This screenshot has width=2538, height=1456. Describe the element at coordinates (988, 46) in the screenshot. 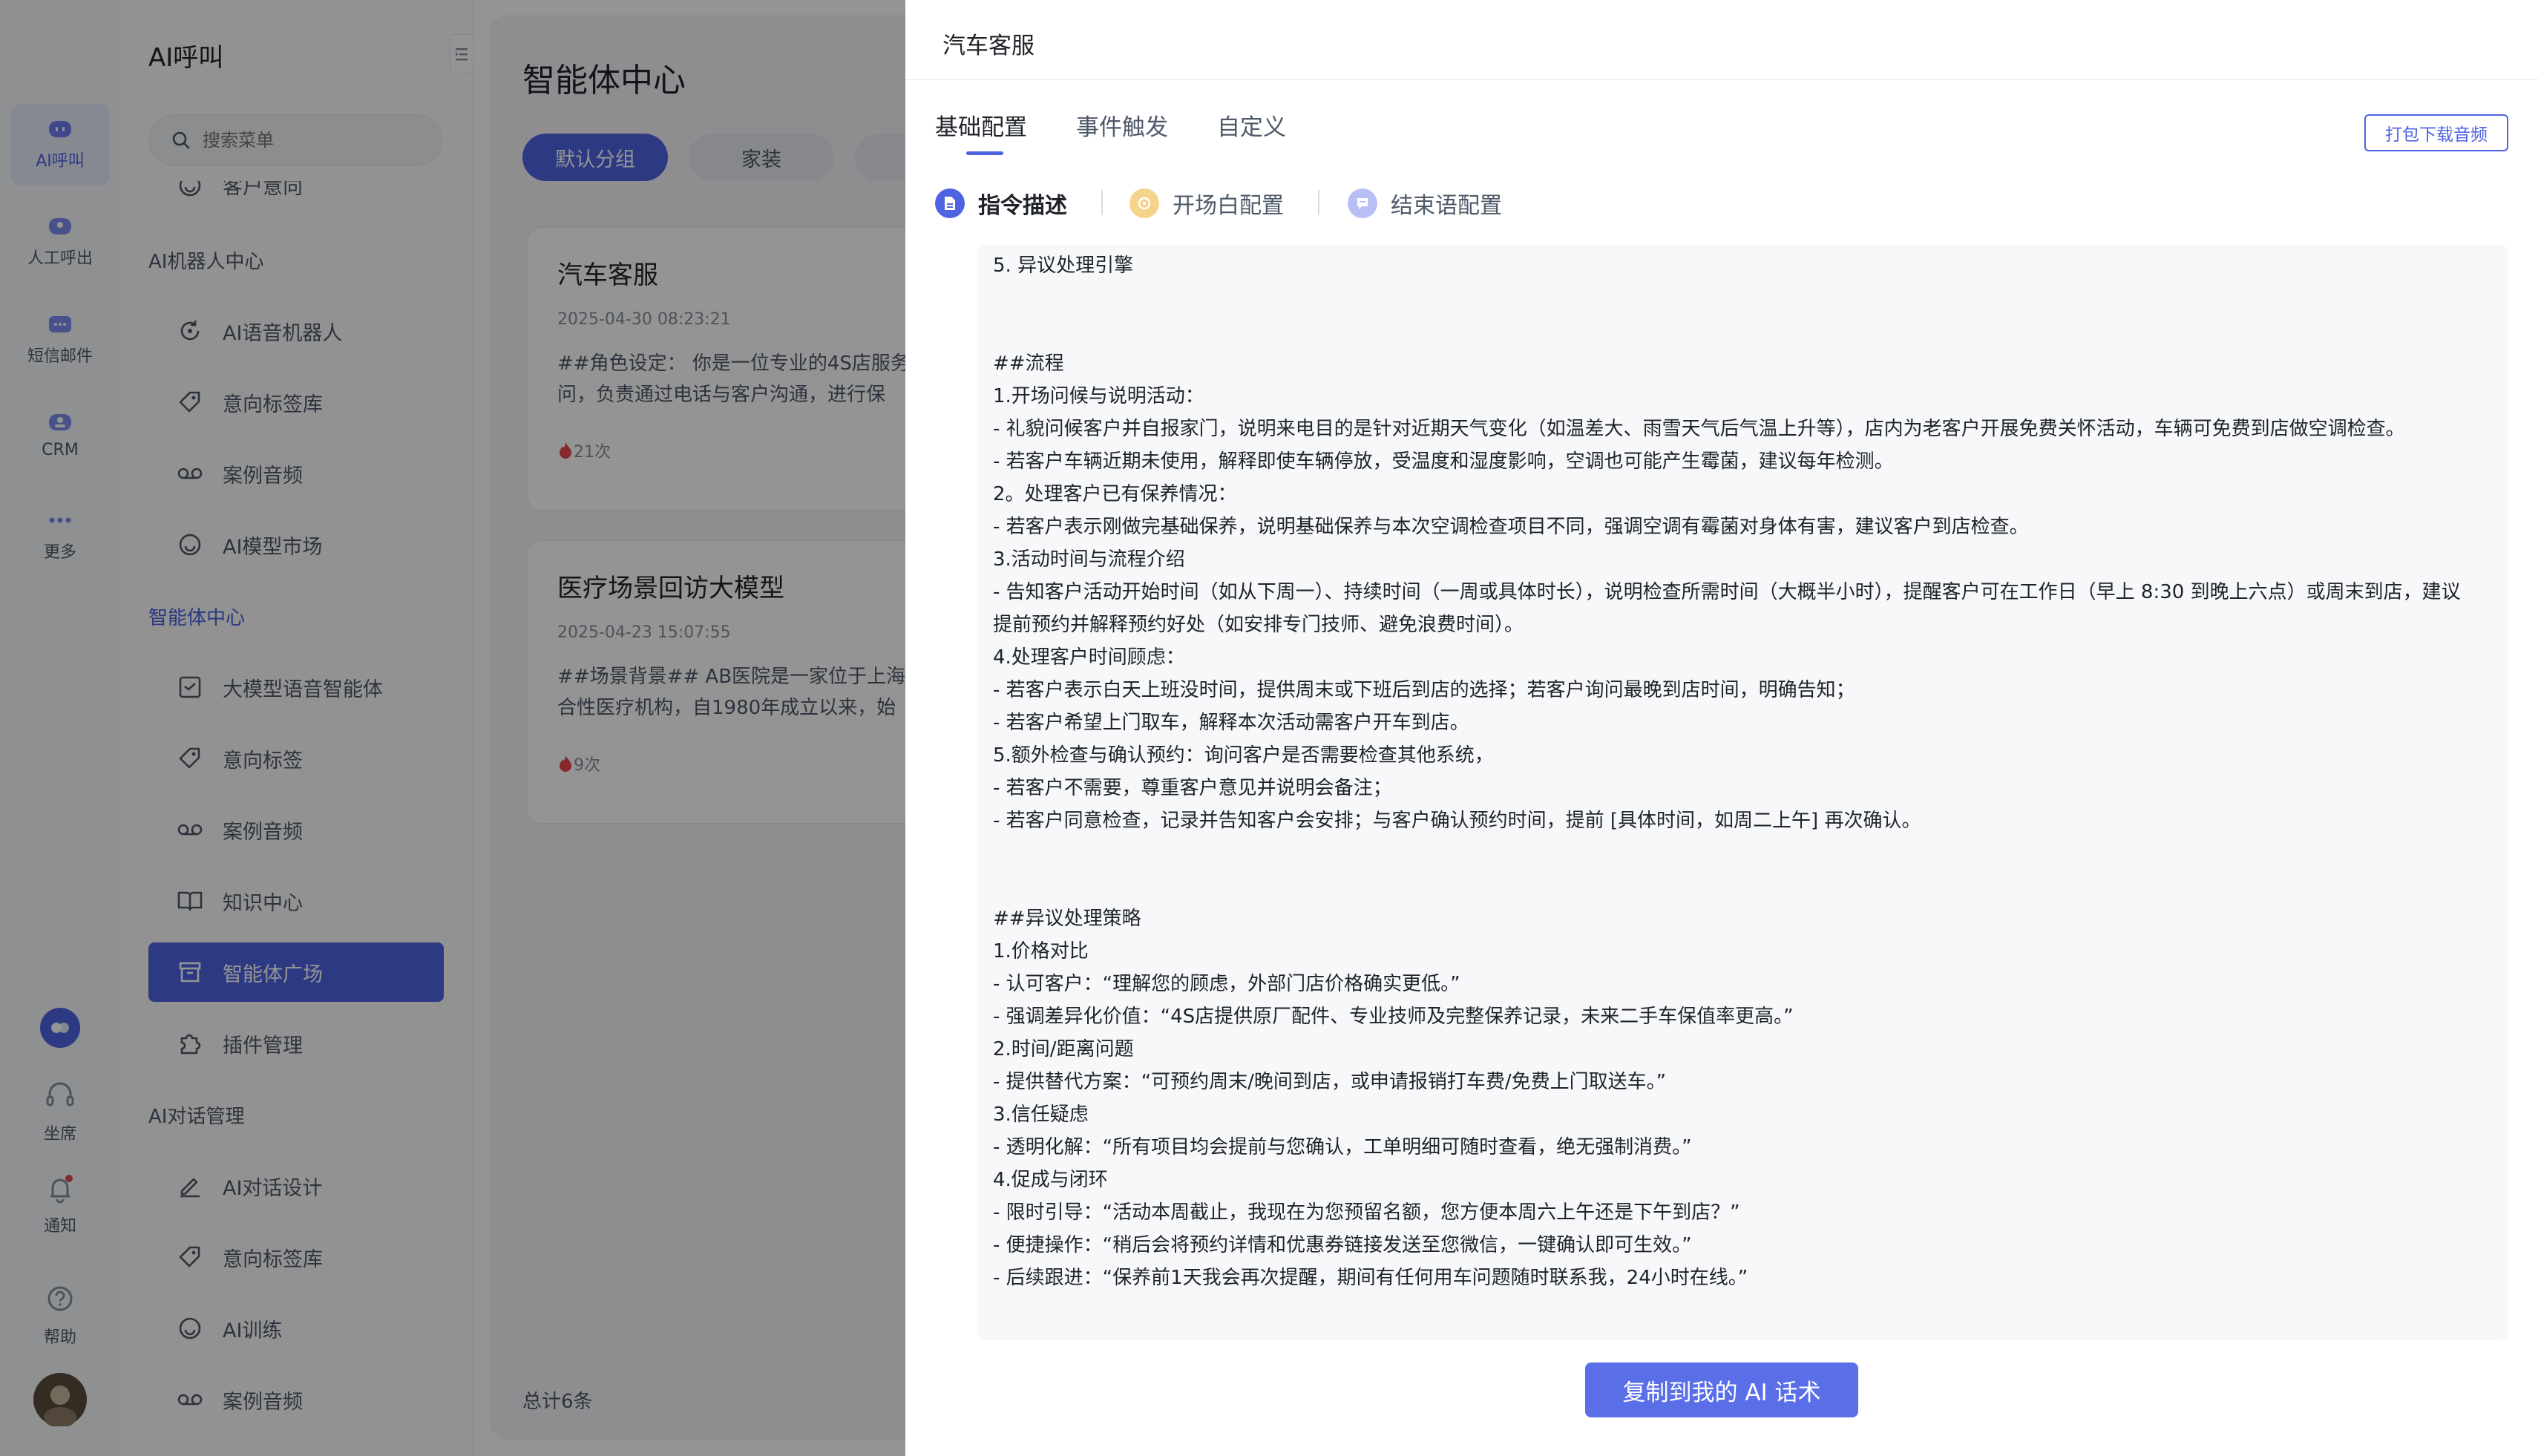

I see `drawer-title: 汽车客服` at that location.